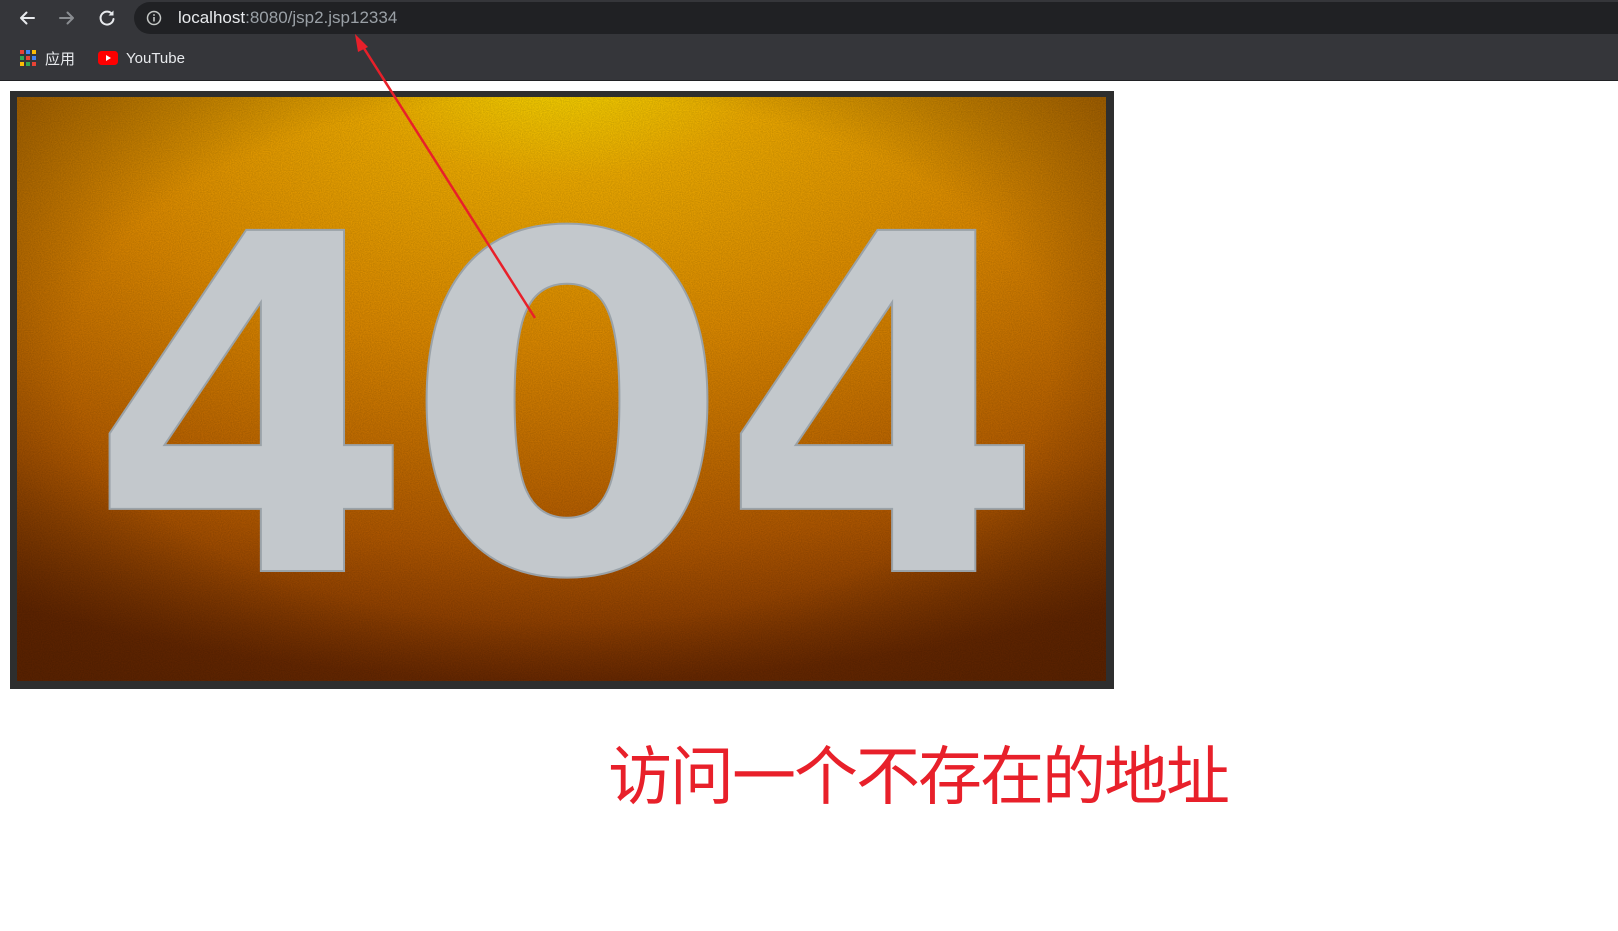 The height and width of the screenshot is (931, 1618). Describe the element at coordinates (154, 18) in the screenshot. I see `info-icon` at that location.